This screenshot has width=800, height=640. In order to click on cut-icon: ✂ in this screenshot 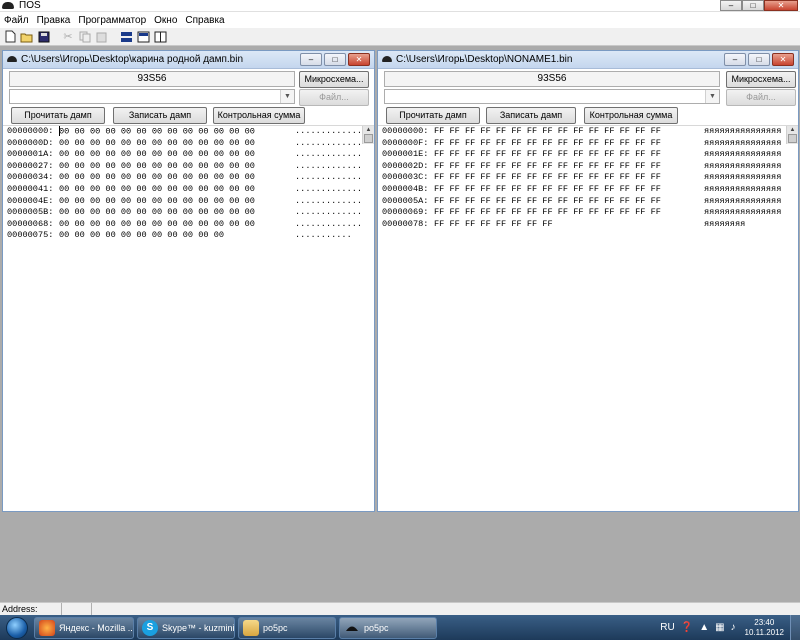, I will do `click(68, 36)`.